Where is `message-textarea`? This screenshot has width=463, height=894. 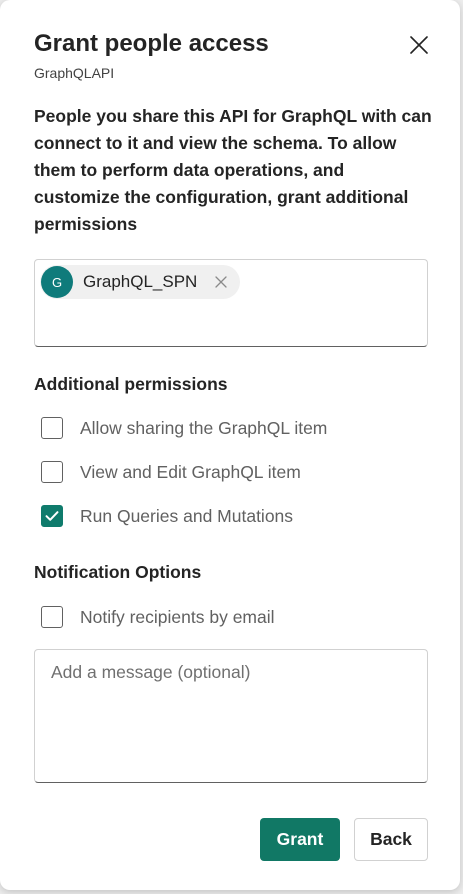
message-textarea is located at coordinates (231, 716).